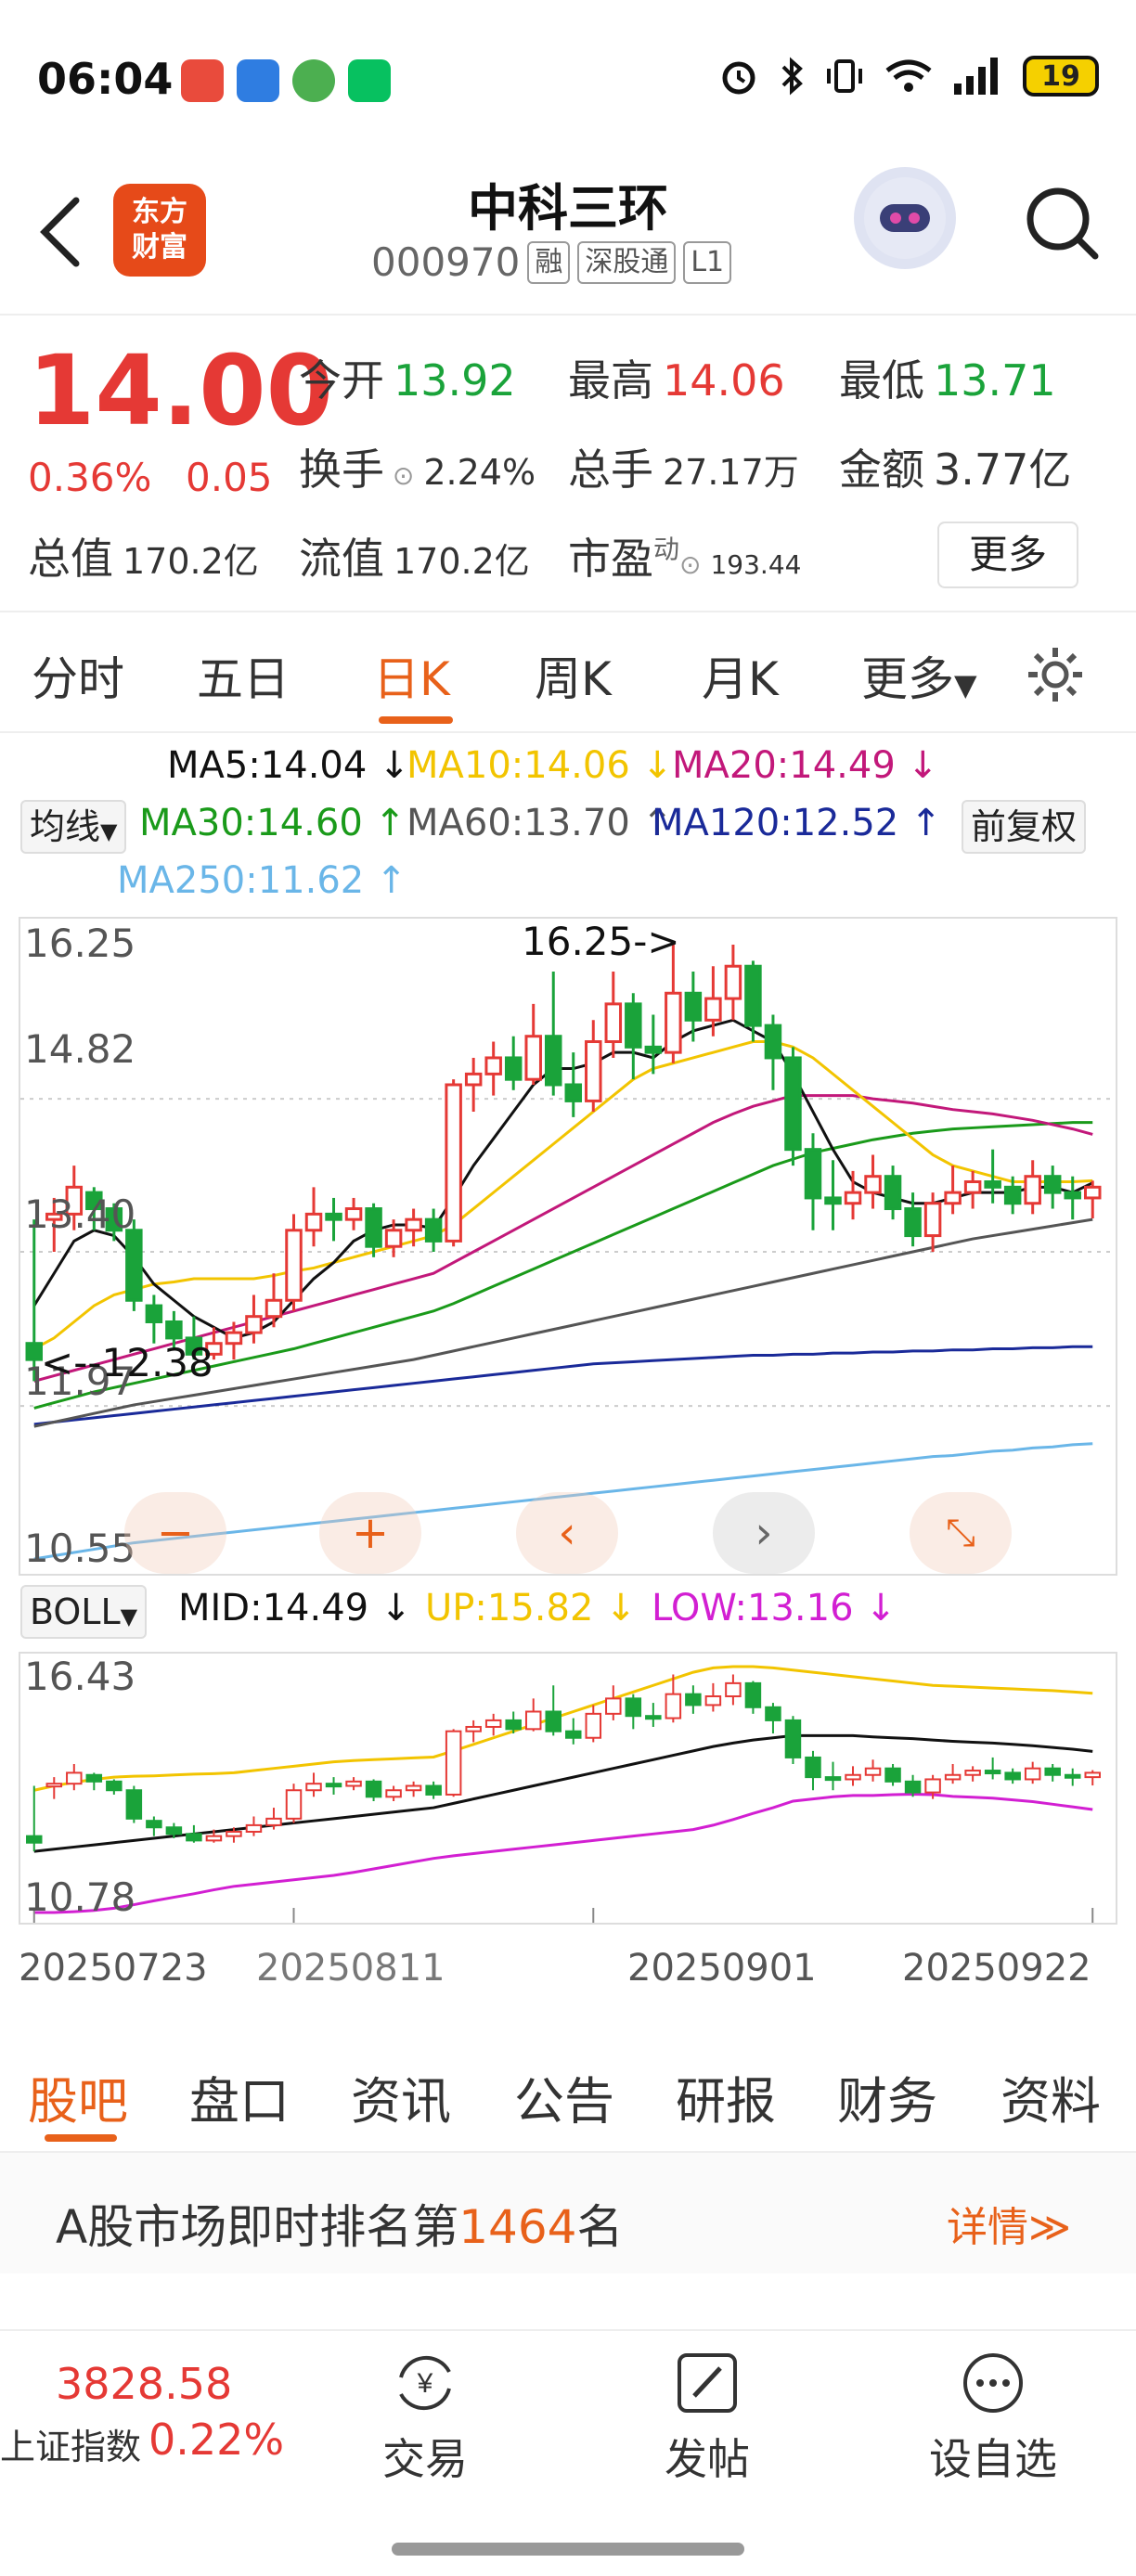 The height and width of the screenshot is (2576, 1136). Describe the element at coordinates (976, 76) in the screenshot. I see `signal-icon` at that location.